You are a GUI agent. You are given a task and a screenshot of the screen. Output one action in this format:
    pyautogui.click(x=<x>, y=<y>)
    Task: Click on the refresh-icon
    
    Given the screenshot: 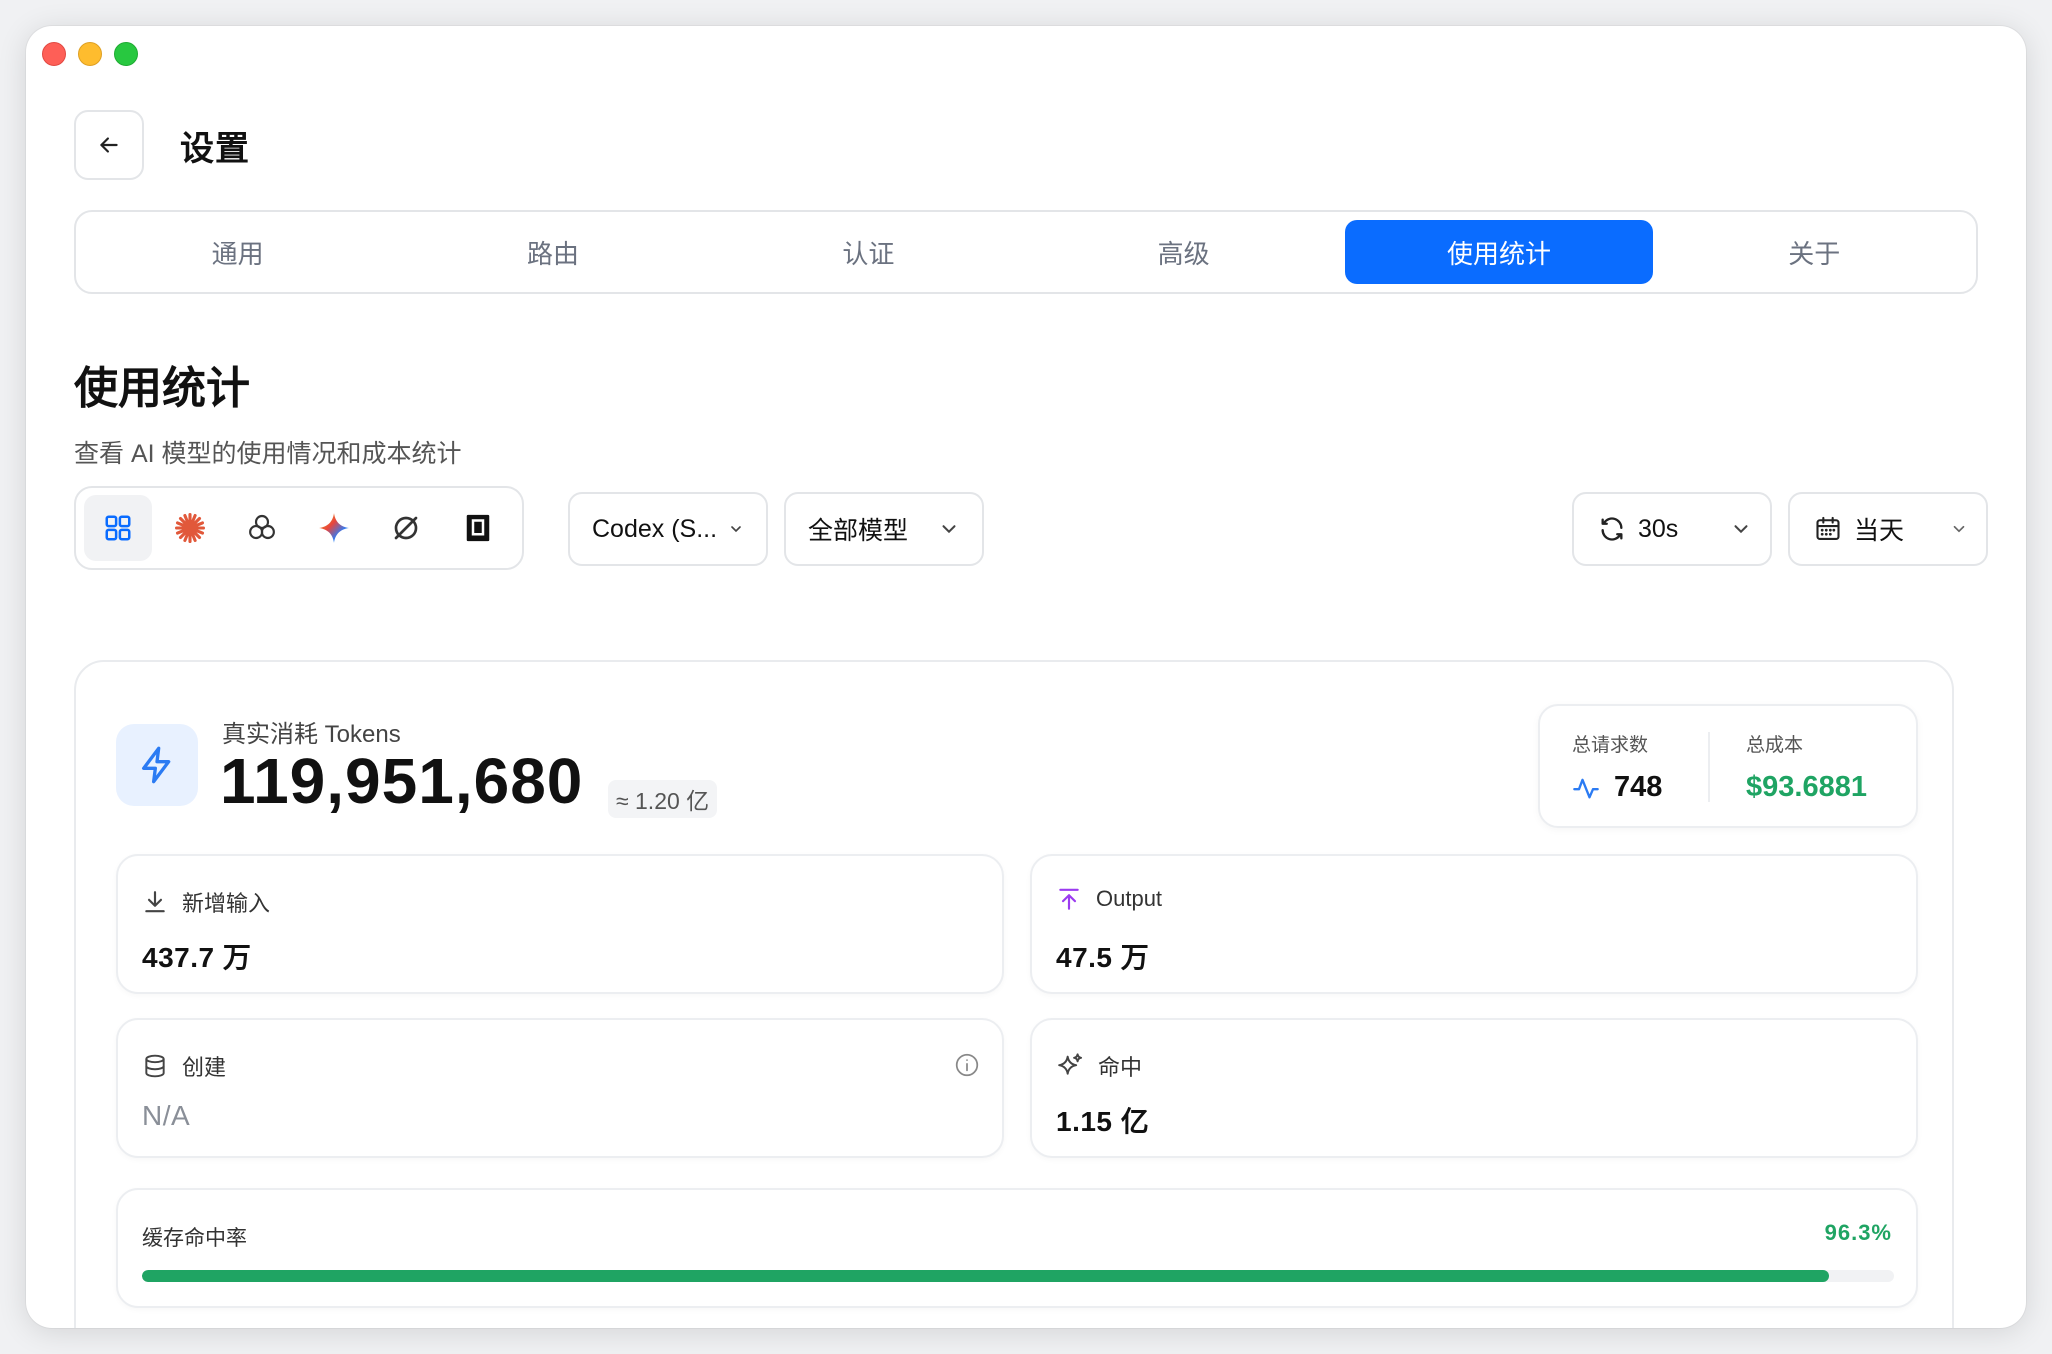 What is the action you would take?
    pyautogui.click(x=1612, y=529)
    